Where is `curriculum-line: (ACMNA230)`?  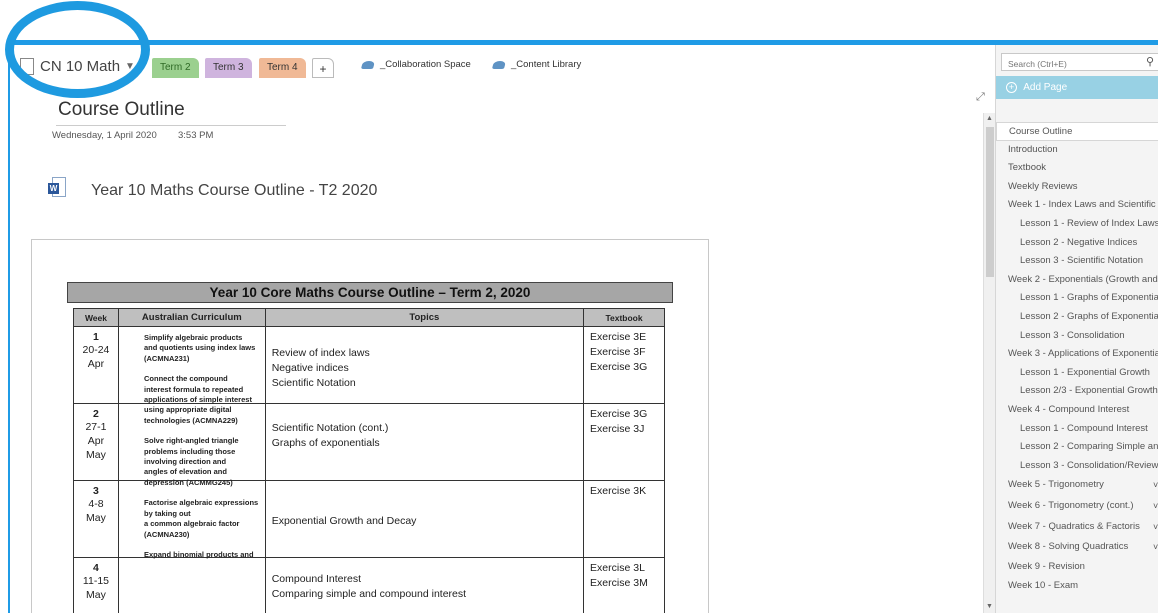
curriculum-line: (ACMNA230) is located at coordinates (167, 534).